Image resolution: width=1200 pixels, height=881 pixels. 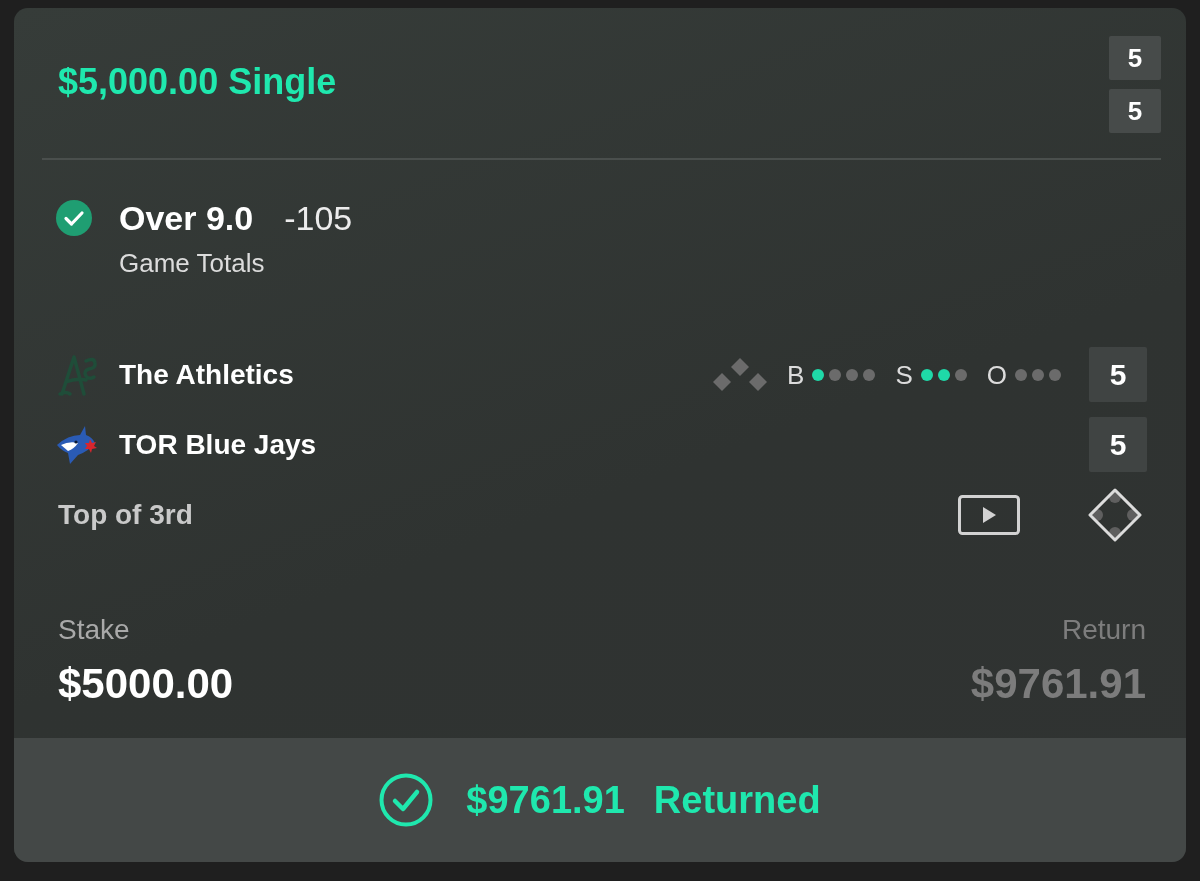 What do you see at coordinates (1115, 515) in the screenshot?
I see `field-diamond-icon` at bounding box center [1115, 515].